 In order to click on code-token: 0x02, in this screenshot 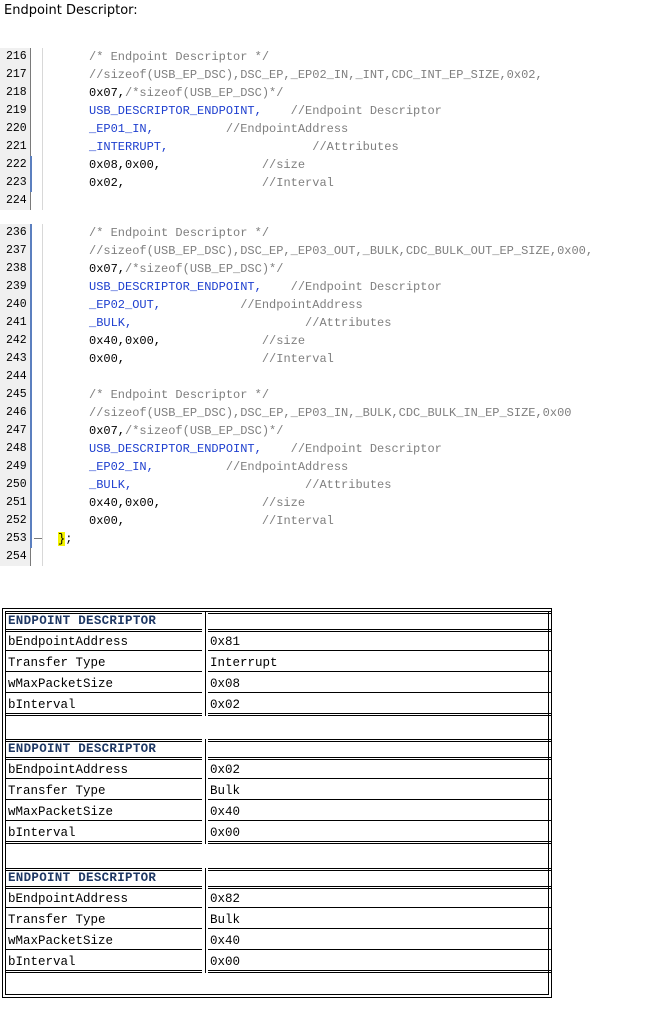, I will do `click(107, 183)`.